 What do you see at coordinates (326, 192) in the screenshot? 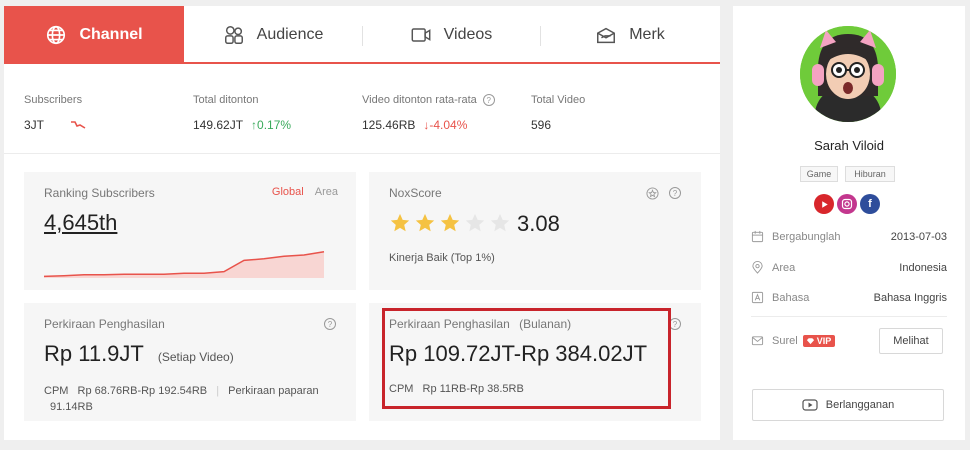
I see `filter-area: Area` at bounding box center [326, 192].